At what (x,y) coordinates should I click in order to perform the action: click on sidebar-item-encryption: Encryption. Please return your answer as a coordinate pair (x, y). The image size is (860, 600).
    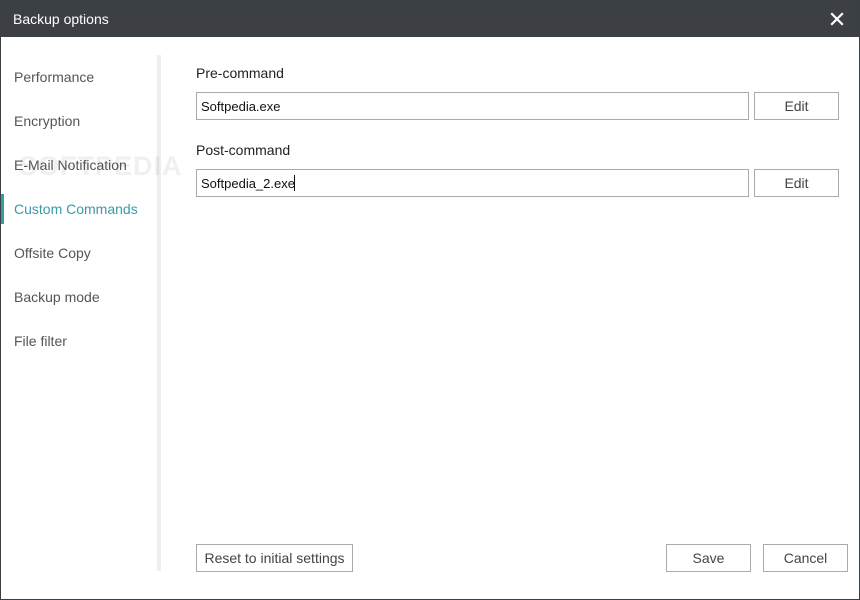
    Looking at the image, I should click on (76, 121).